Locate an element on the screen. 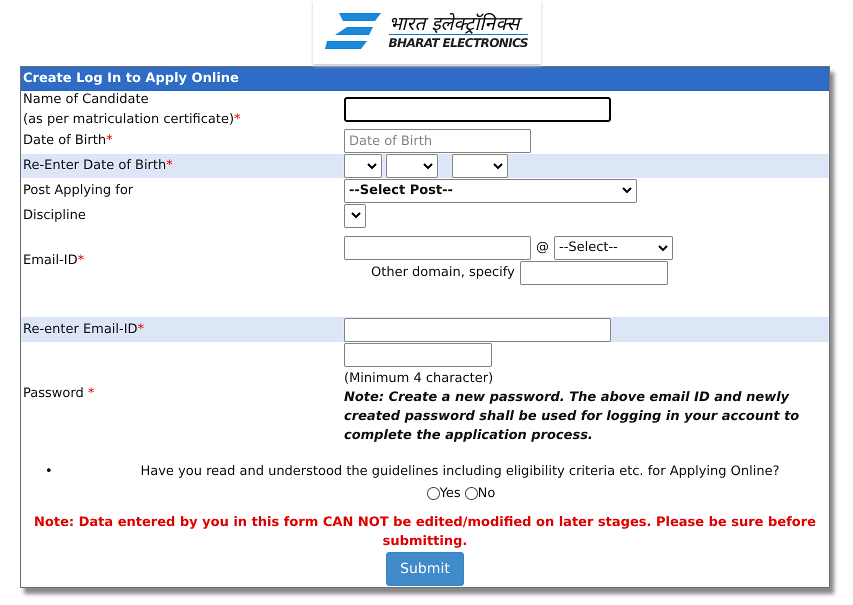 The height and width of the screenshot is (605, 853). radio-label: Yes is located at coordinates (450, 493).